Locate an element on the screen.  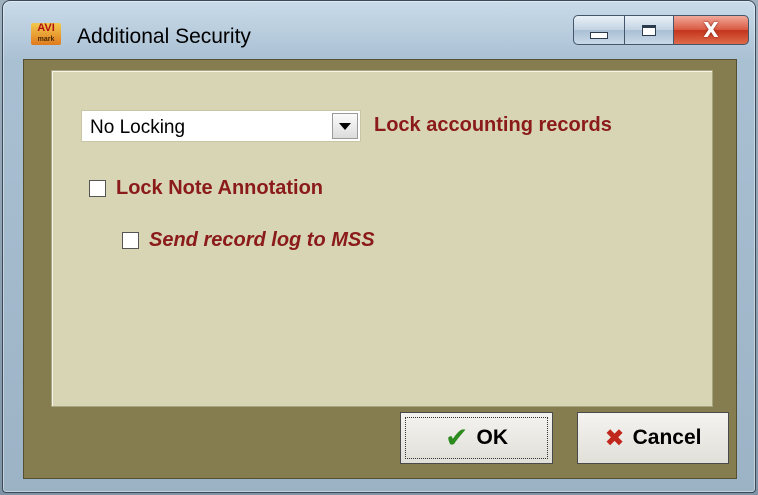
lock-note-annotation-label: Lock Note Annotation is located at coordinates (219, 188).